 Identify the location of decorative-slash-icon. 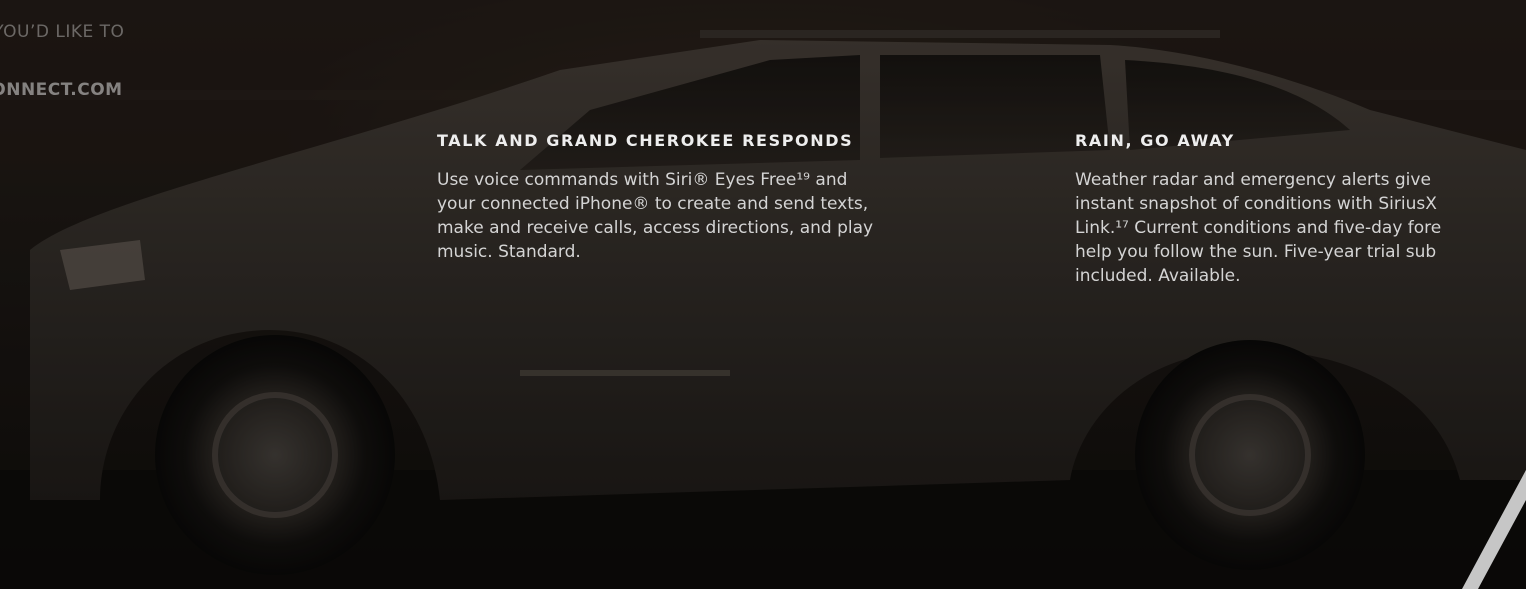
(1494, 529).